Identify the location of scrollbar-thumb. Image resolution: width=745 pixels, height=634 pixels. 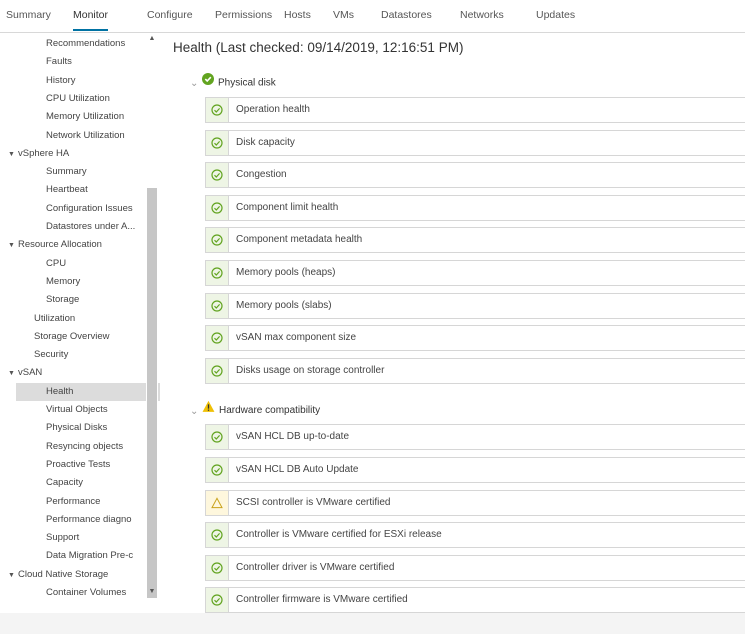
(152, 393).